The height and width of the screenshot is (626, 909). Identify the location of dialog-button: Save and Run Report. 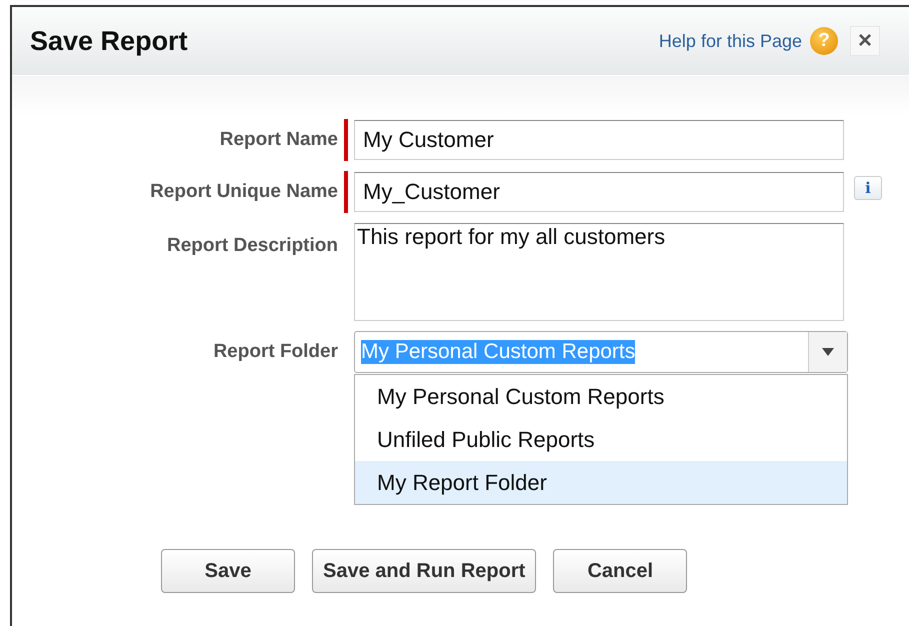
(424, 571).